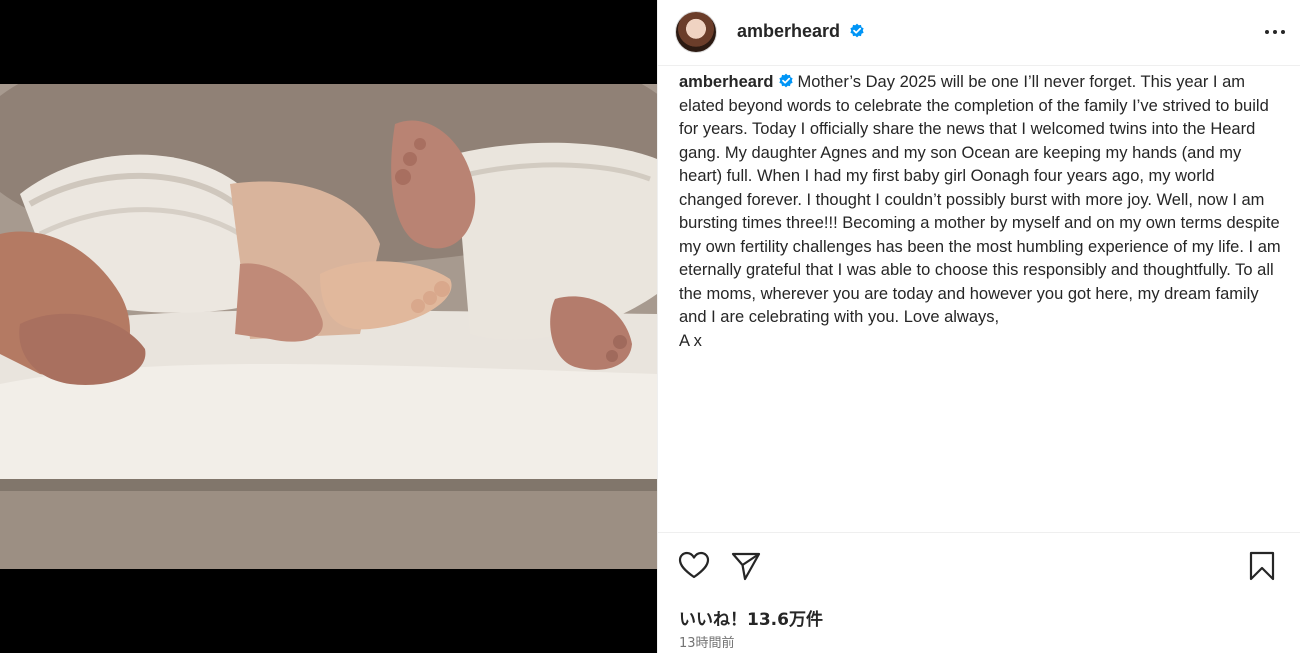 This screenshot has height=653, width=1300. Describe the element at coordinates (979, 532) in the screenshot. I see `actions-divider` at that location.